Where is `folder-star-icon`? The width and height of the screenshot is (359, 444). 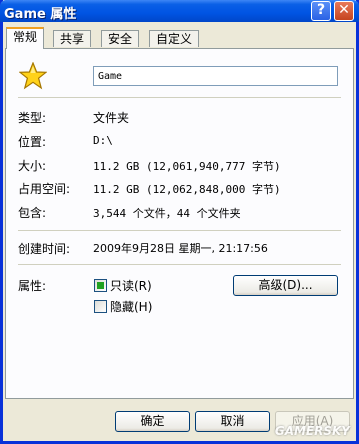
folder-star-icon is located at coordinates (33, 75).